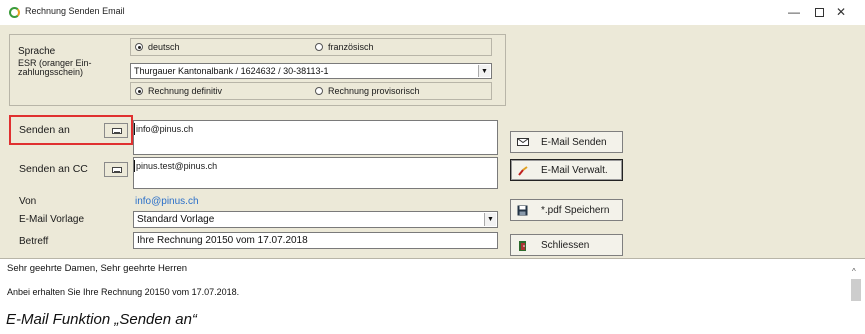  What do you see at coordinates (522, 210) in the screenshot?
I see `floppy-disk-icon` at bounding box center [522, 210].